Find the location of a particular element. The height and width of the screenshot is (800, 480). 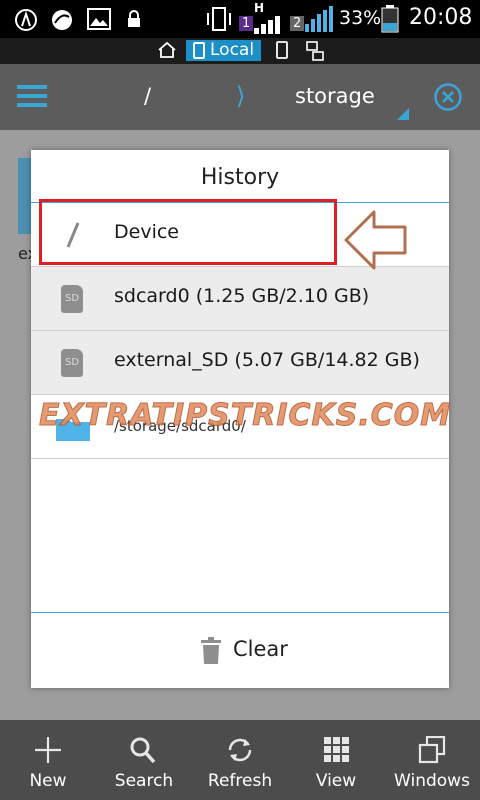

vibrate-icon is located at coordinates (219, 19).